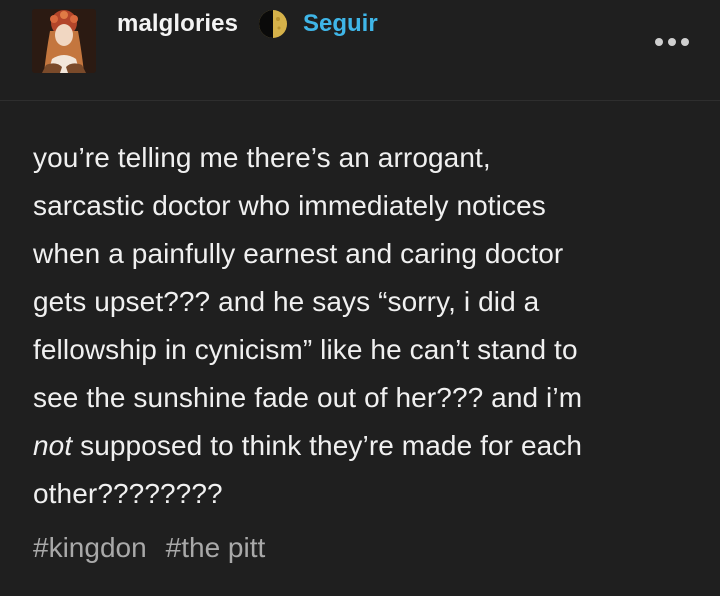 This screenshot has width=720, height=596. I want to click on username-link: malglories, so click(177, 24).